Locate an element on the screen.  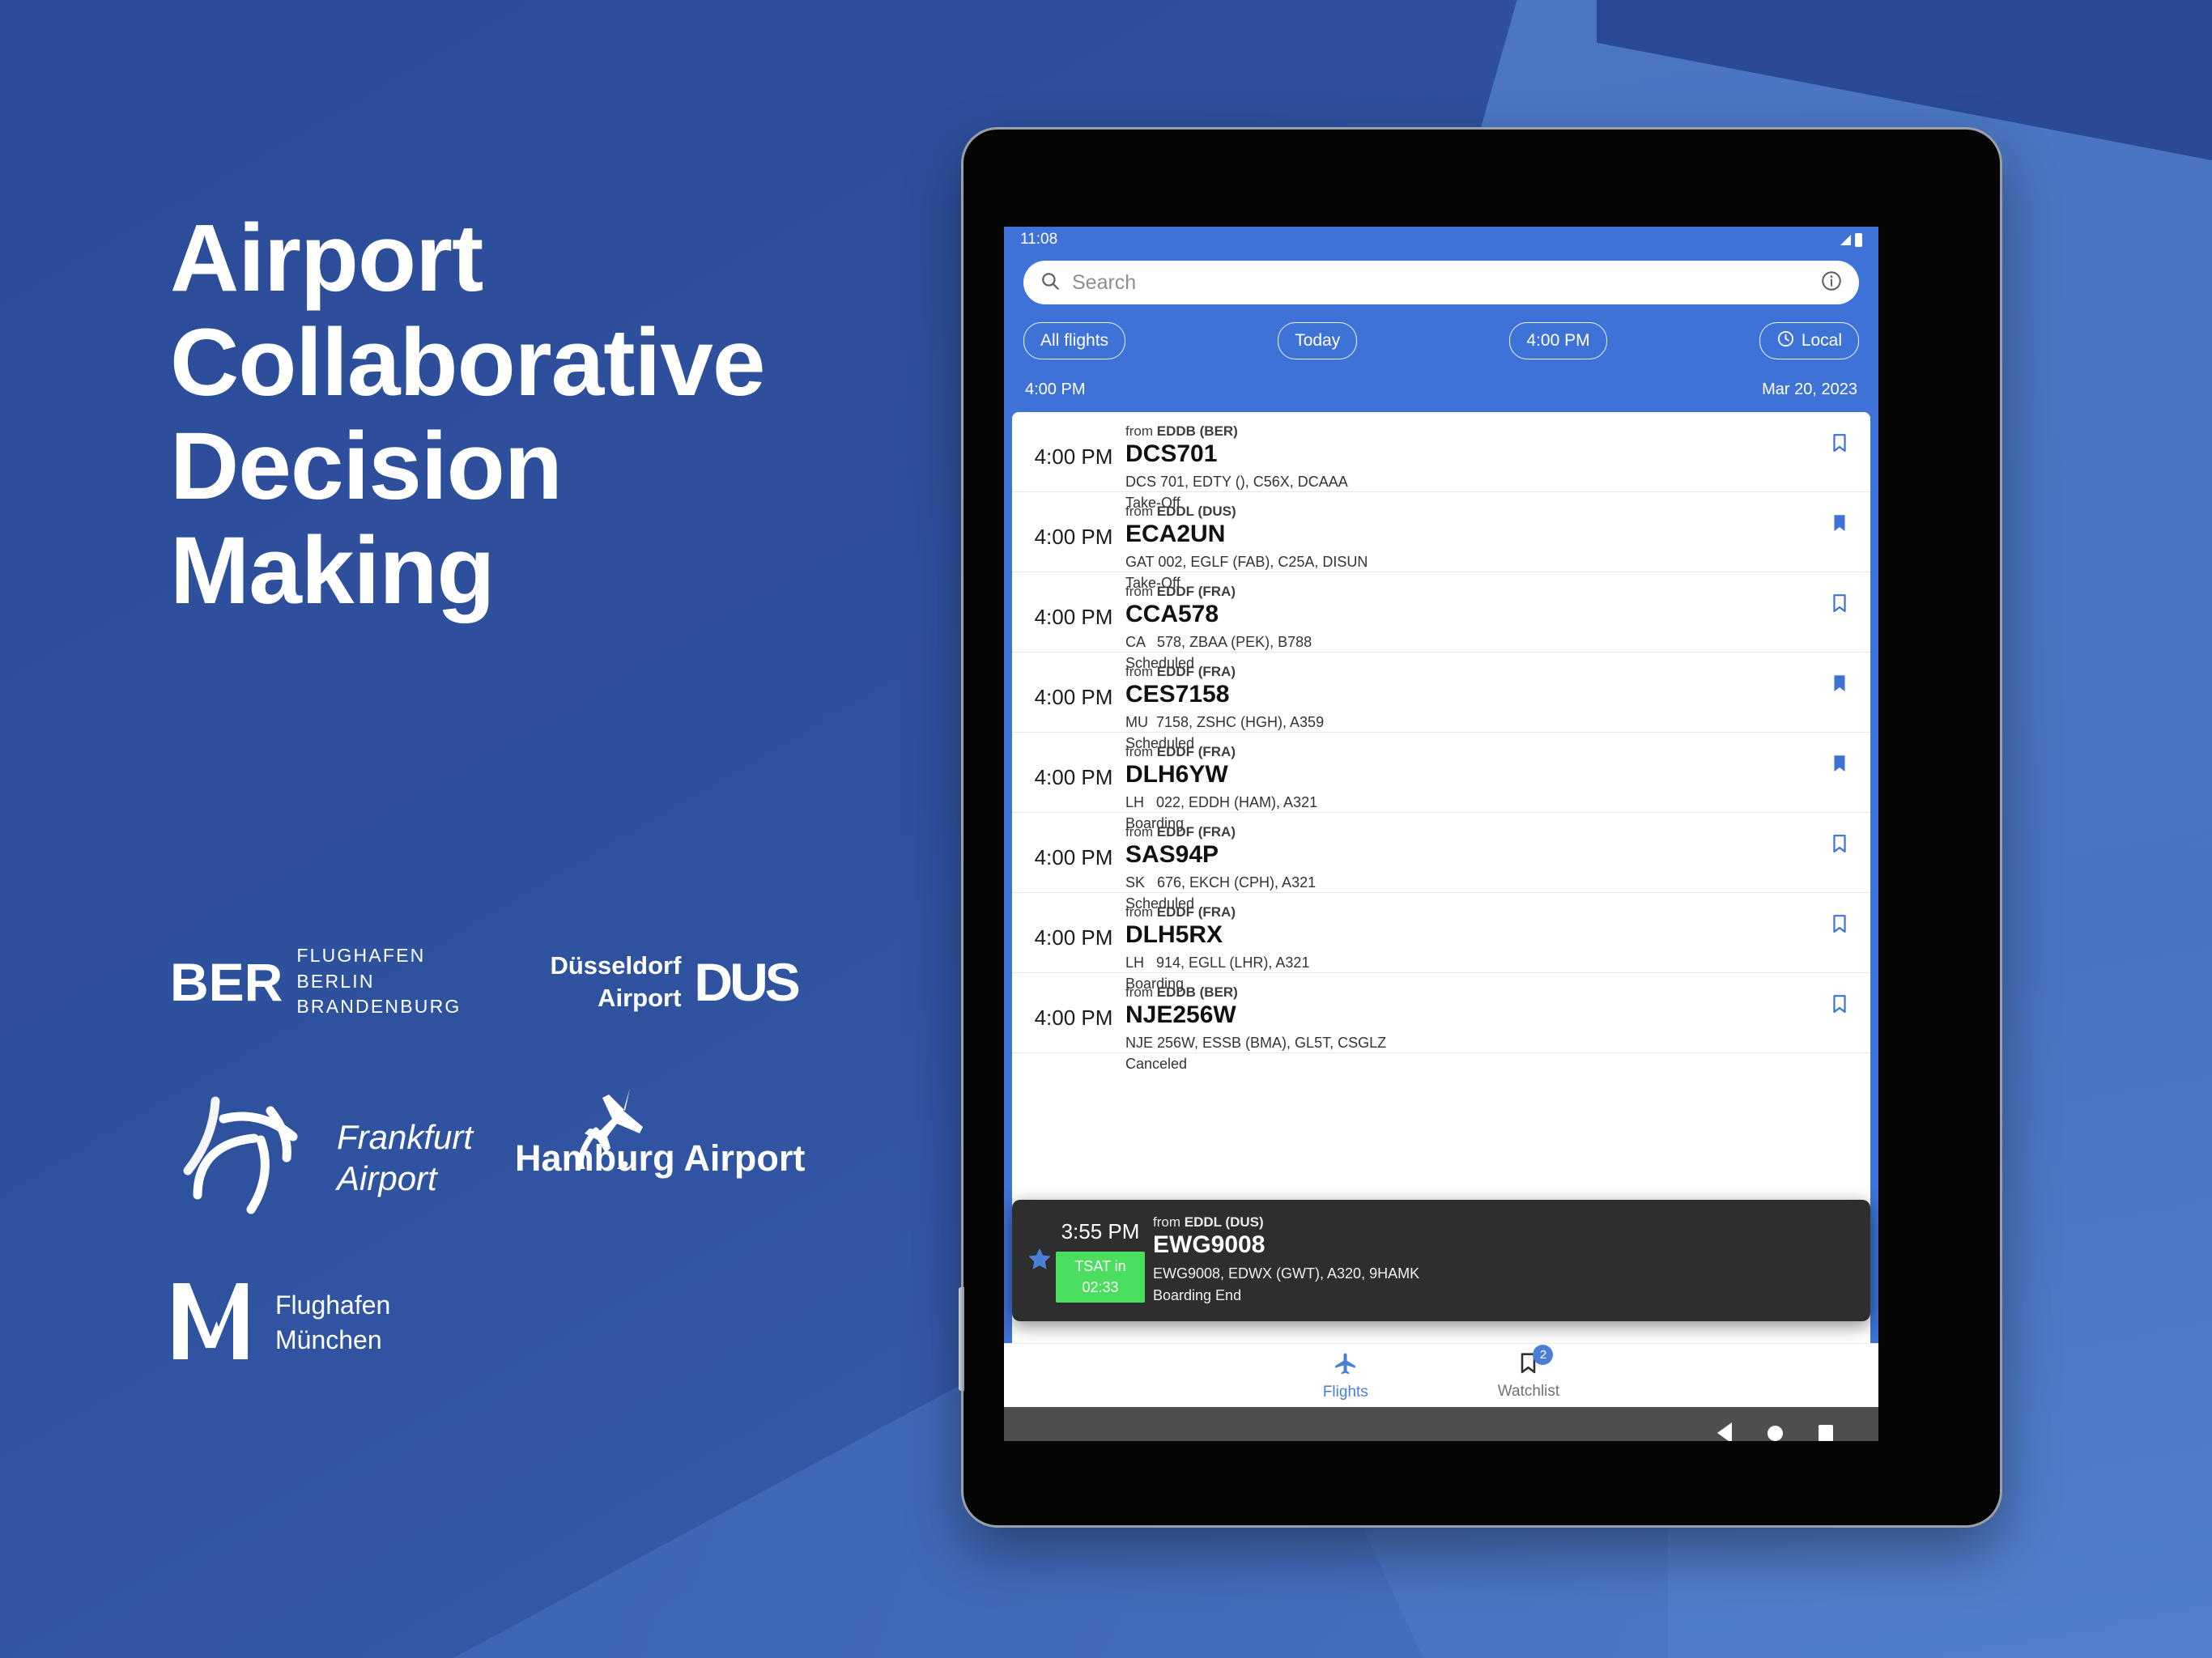
watchlist-badge: 2 is located at coordinates (1544, 1355).